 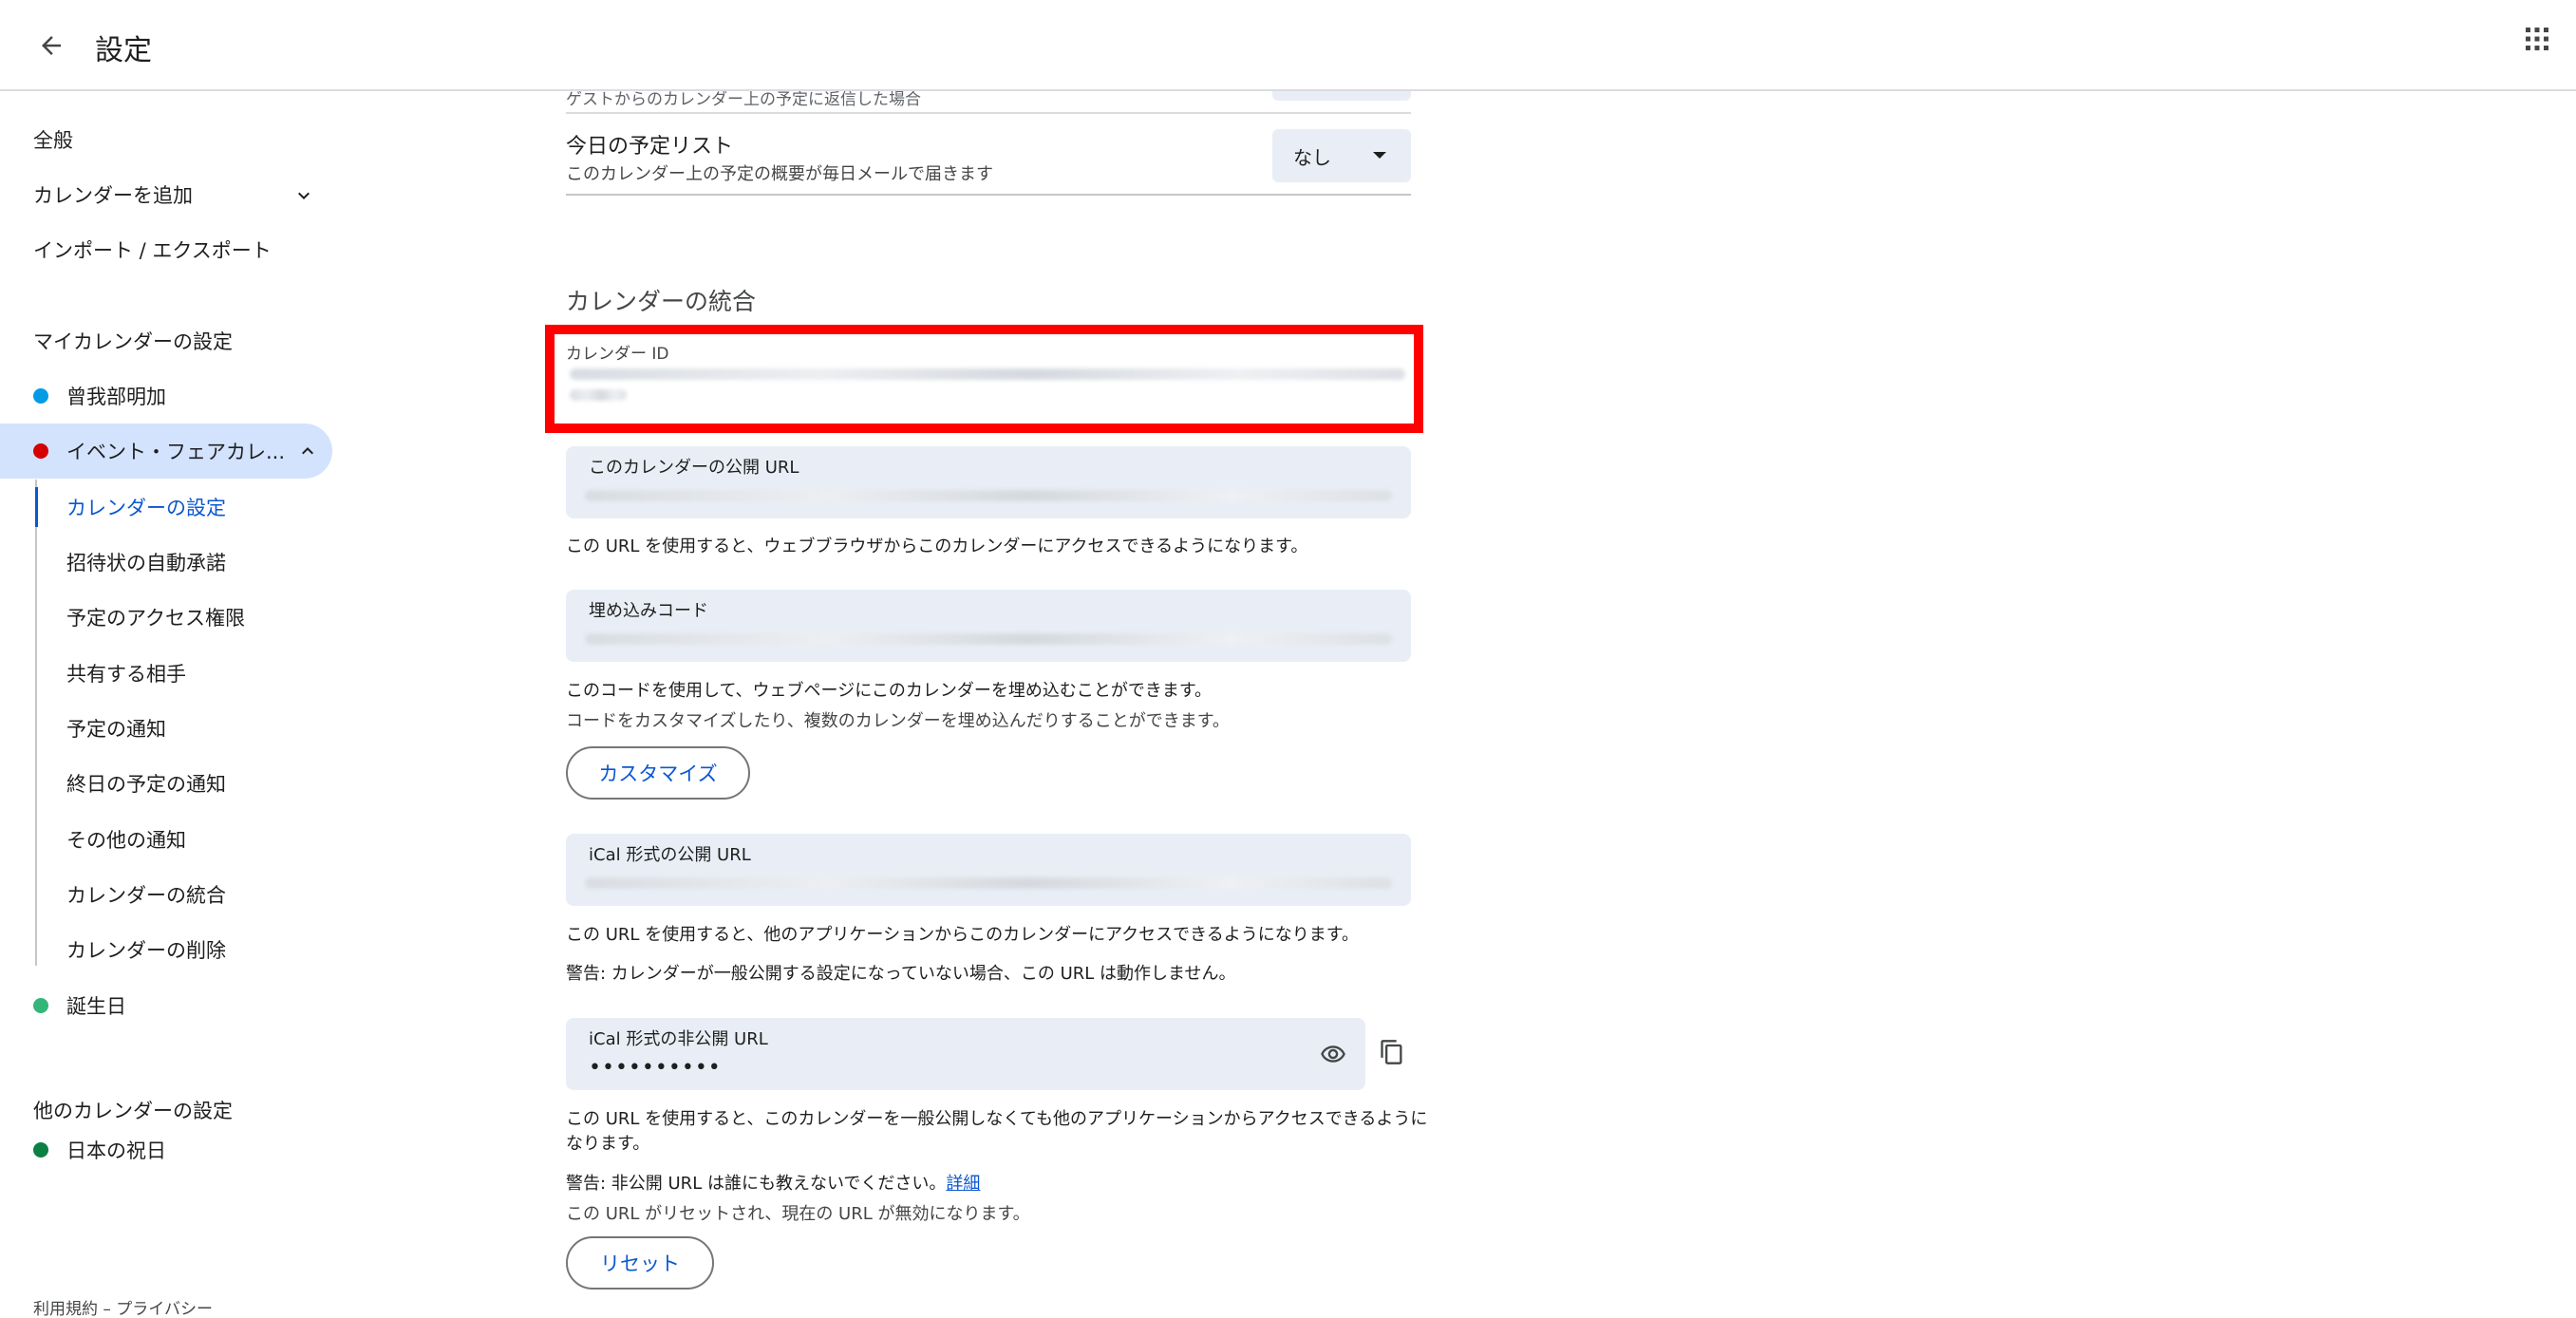 I want to click on sidebar-item-general: 全般, so click(x=36, y=139).